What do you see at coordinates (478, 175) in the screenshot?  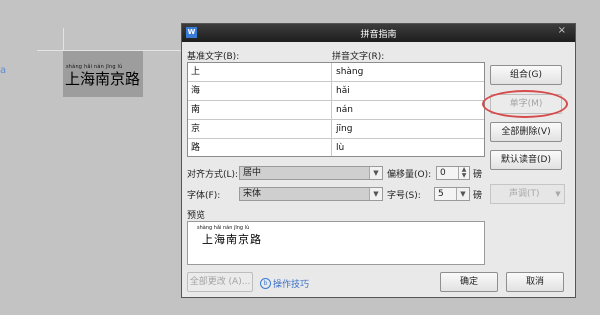 I see `offset-unit: 磅` at bounding box center [478, 175].